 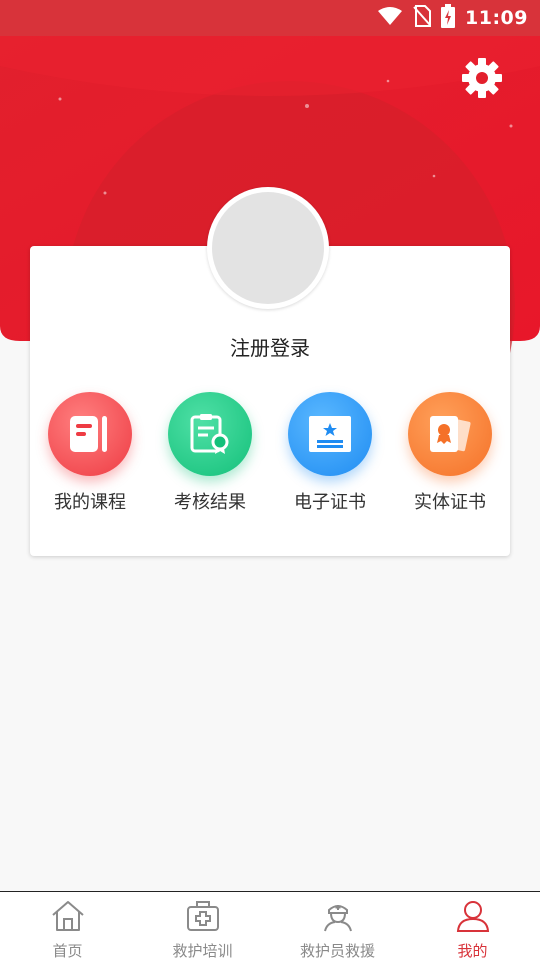 What do you see at coordinates (422, 18) in the screenshot?
I see `no-sim-icon` at bounding box center [422, 18].